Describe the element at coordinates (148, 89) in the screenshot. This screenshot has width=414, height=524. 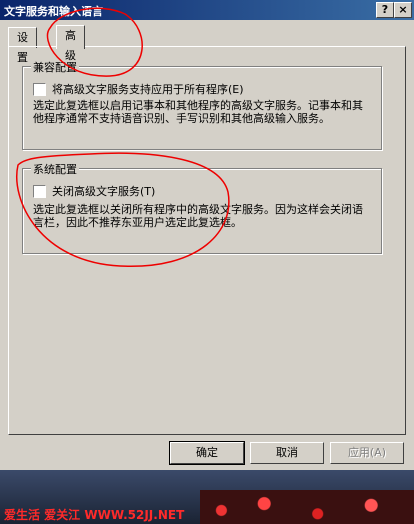
I see `compat-checkbox-label: 将高级文字服务支持应用于所有程序(E)` at that location.